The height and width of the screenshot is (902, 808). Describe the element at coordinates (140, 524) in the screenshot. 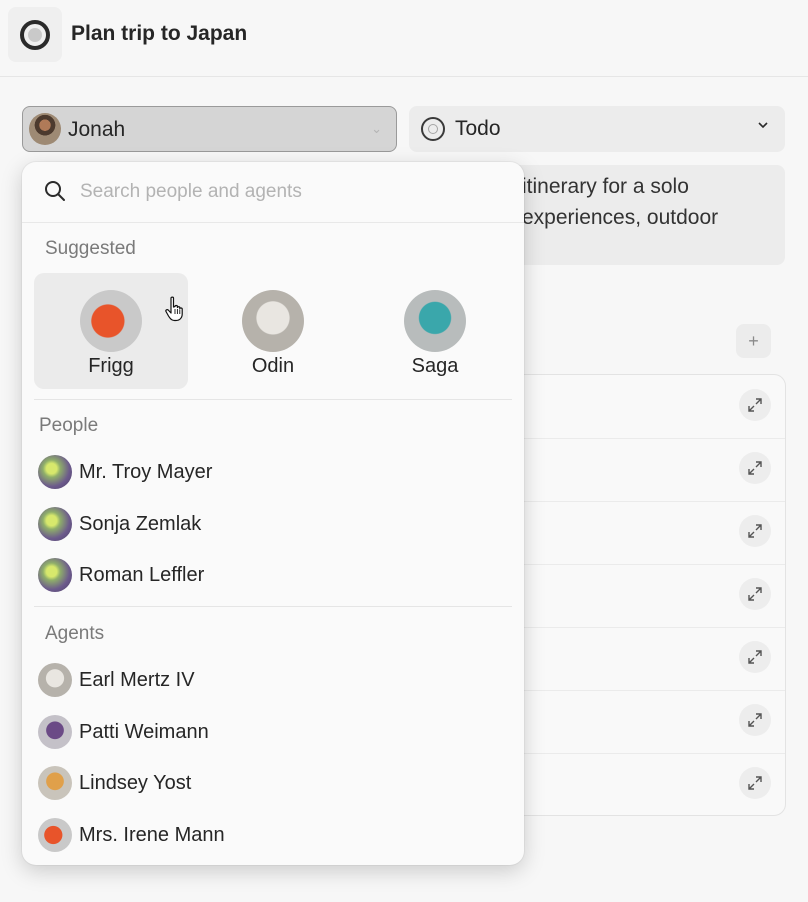

I see `person-name: Sonja Zemlak` at that location.